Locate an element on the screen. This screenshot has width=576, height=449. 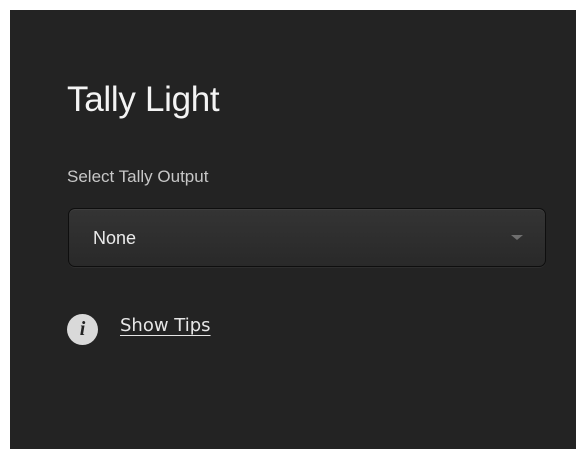
chevron-down-icon is located at coordinates (517, 237).